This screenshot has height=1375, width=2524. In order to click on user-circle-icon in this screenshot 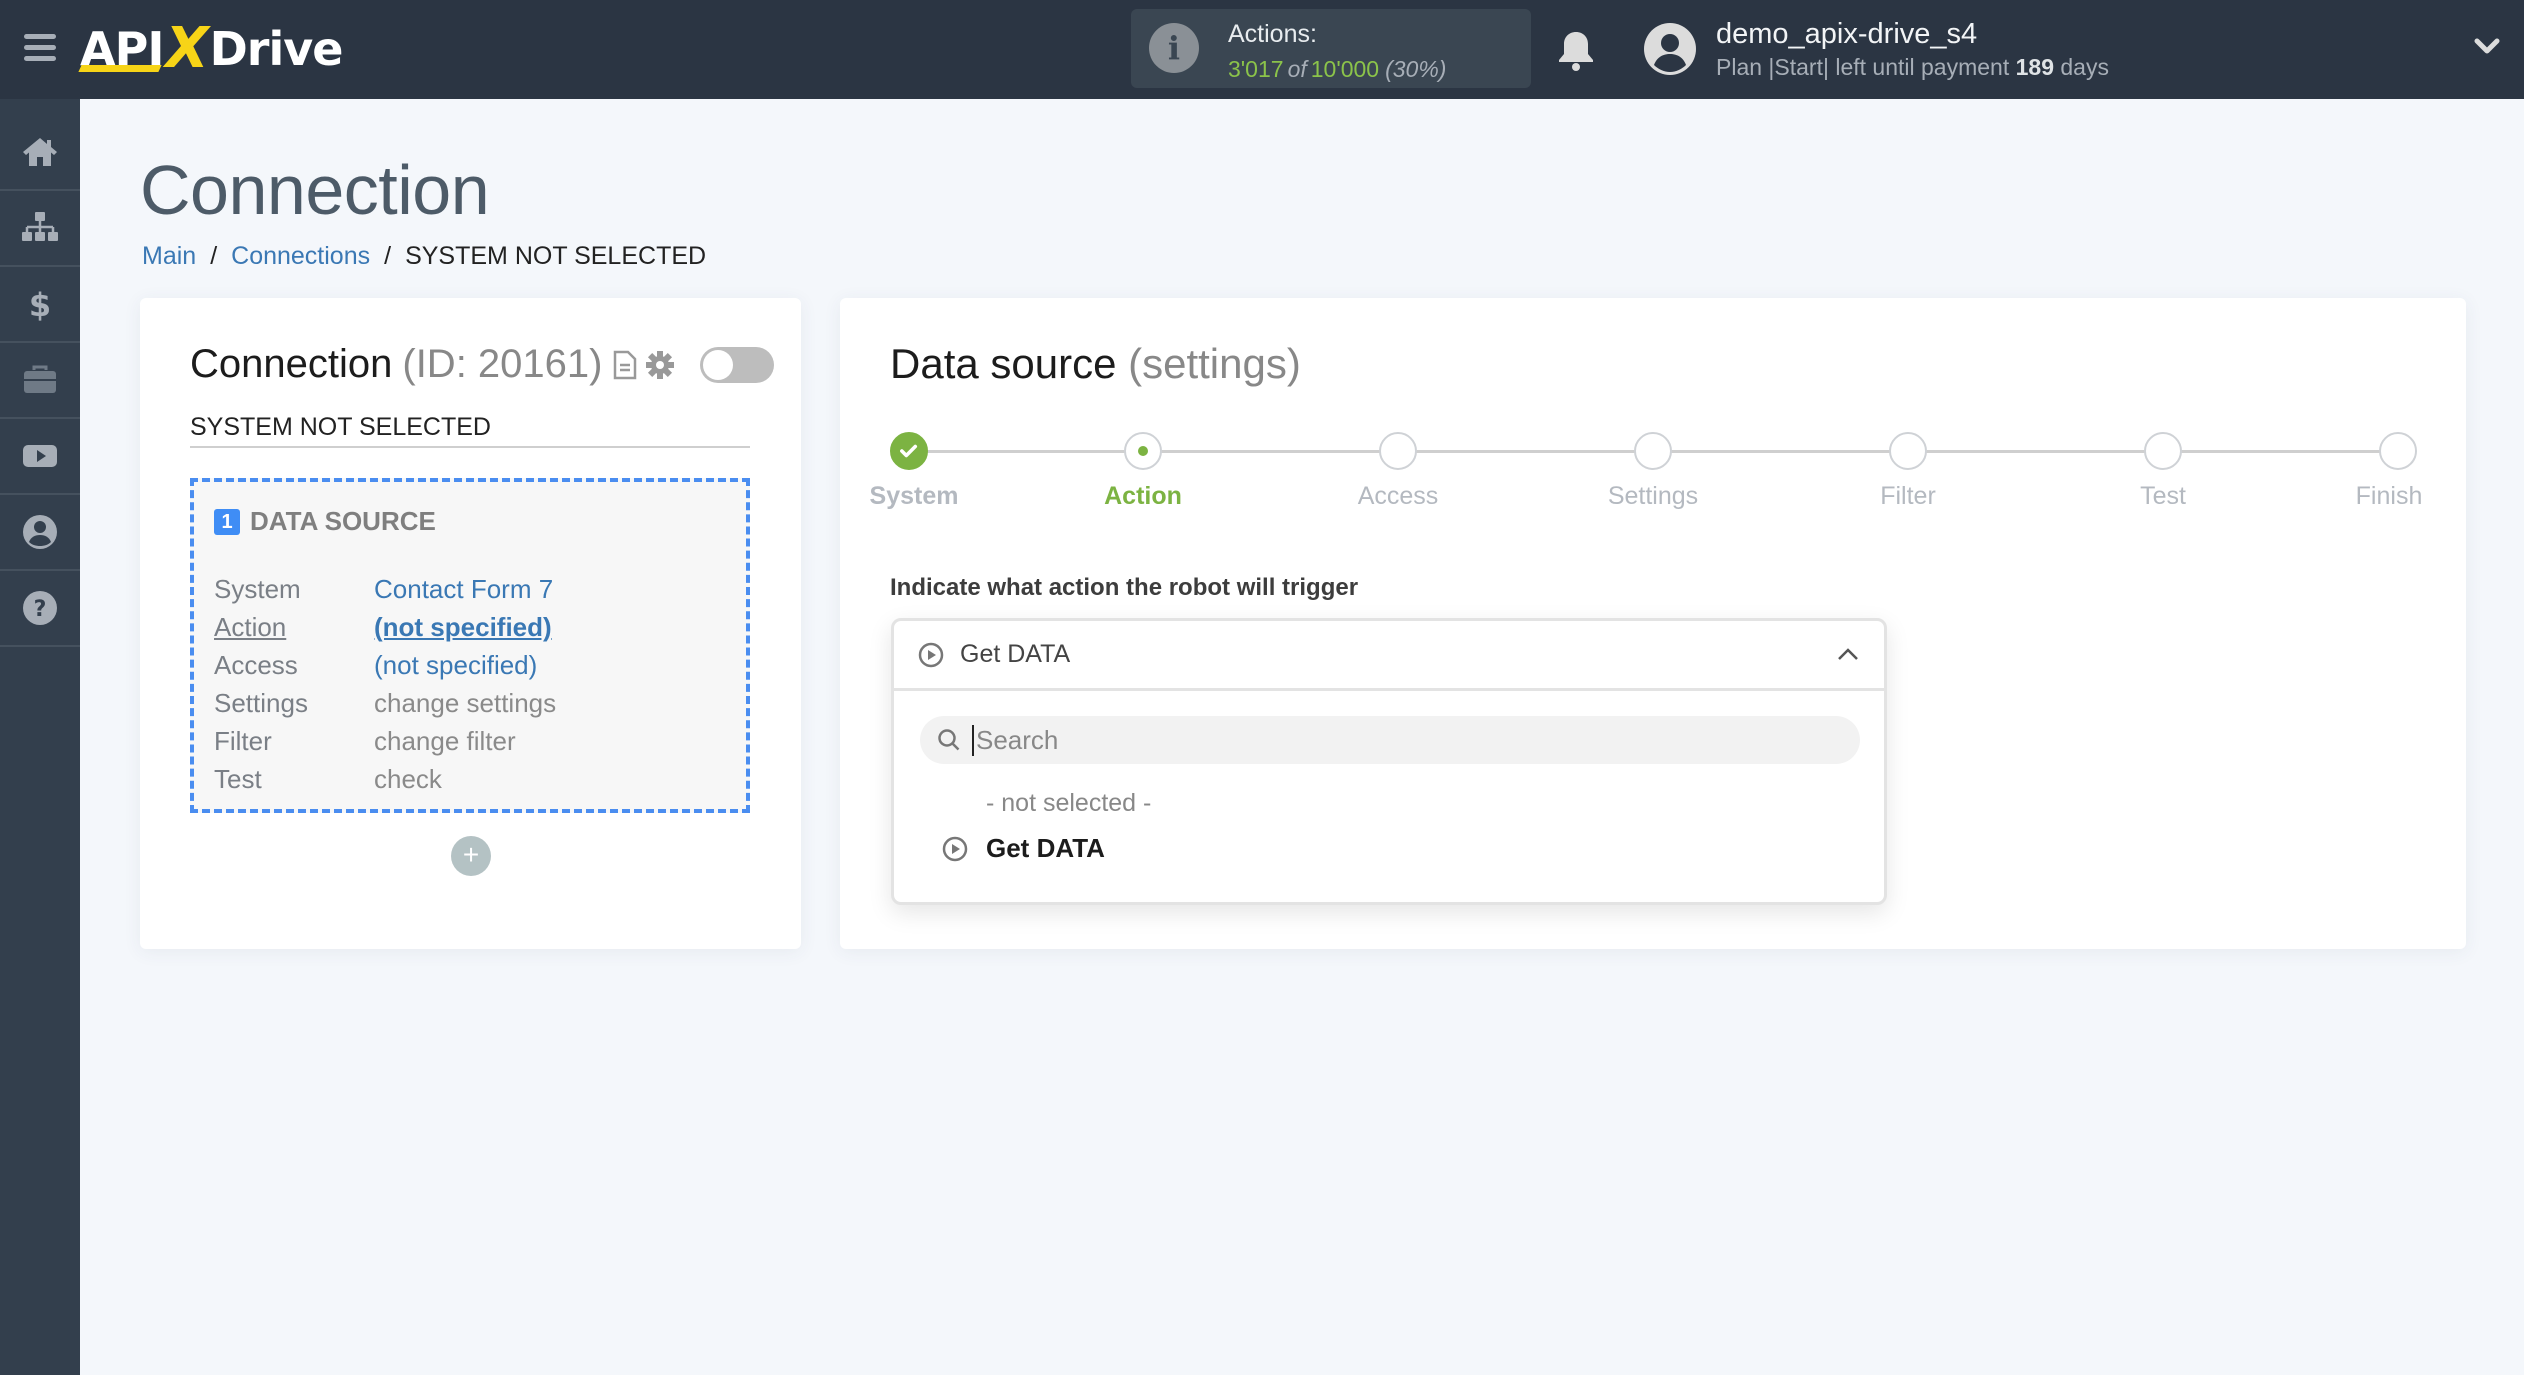, I will do `click(40, 532)`.